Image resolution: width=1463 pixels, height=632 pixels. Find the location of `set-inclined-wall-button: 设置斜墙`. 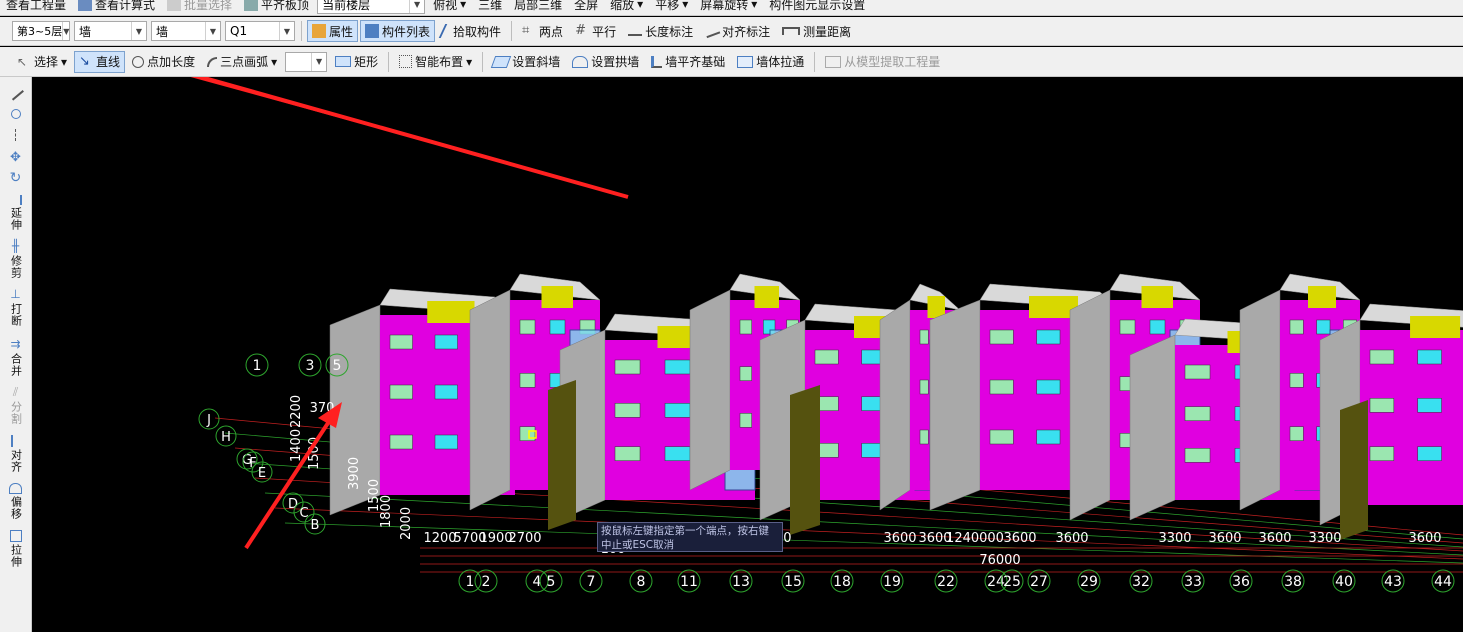

set-inclined-wall-button: 设置斜墙 is located at coordinates (526, 62).